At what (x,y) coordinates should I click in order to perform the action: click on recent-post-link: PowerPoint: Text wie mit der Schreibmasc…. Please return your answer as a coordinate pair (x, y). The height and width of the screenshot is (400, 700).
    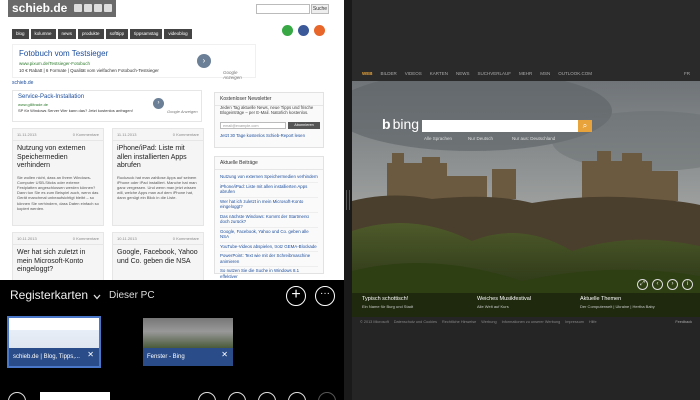
    Looking at the image, I should click on (269, 259).